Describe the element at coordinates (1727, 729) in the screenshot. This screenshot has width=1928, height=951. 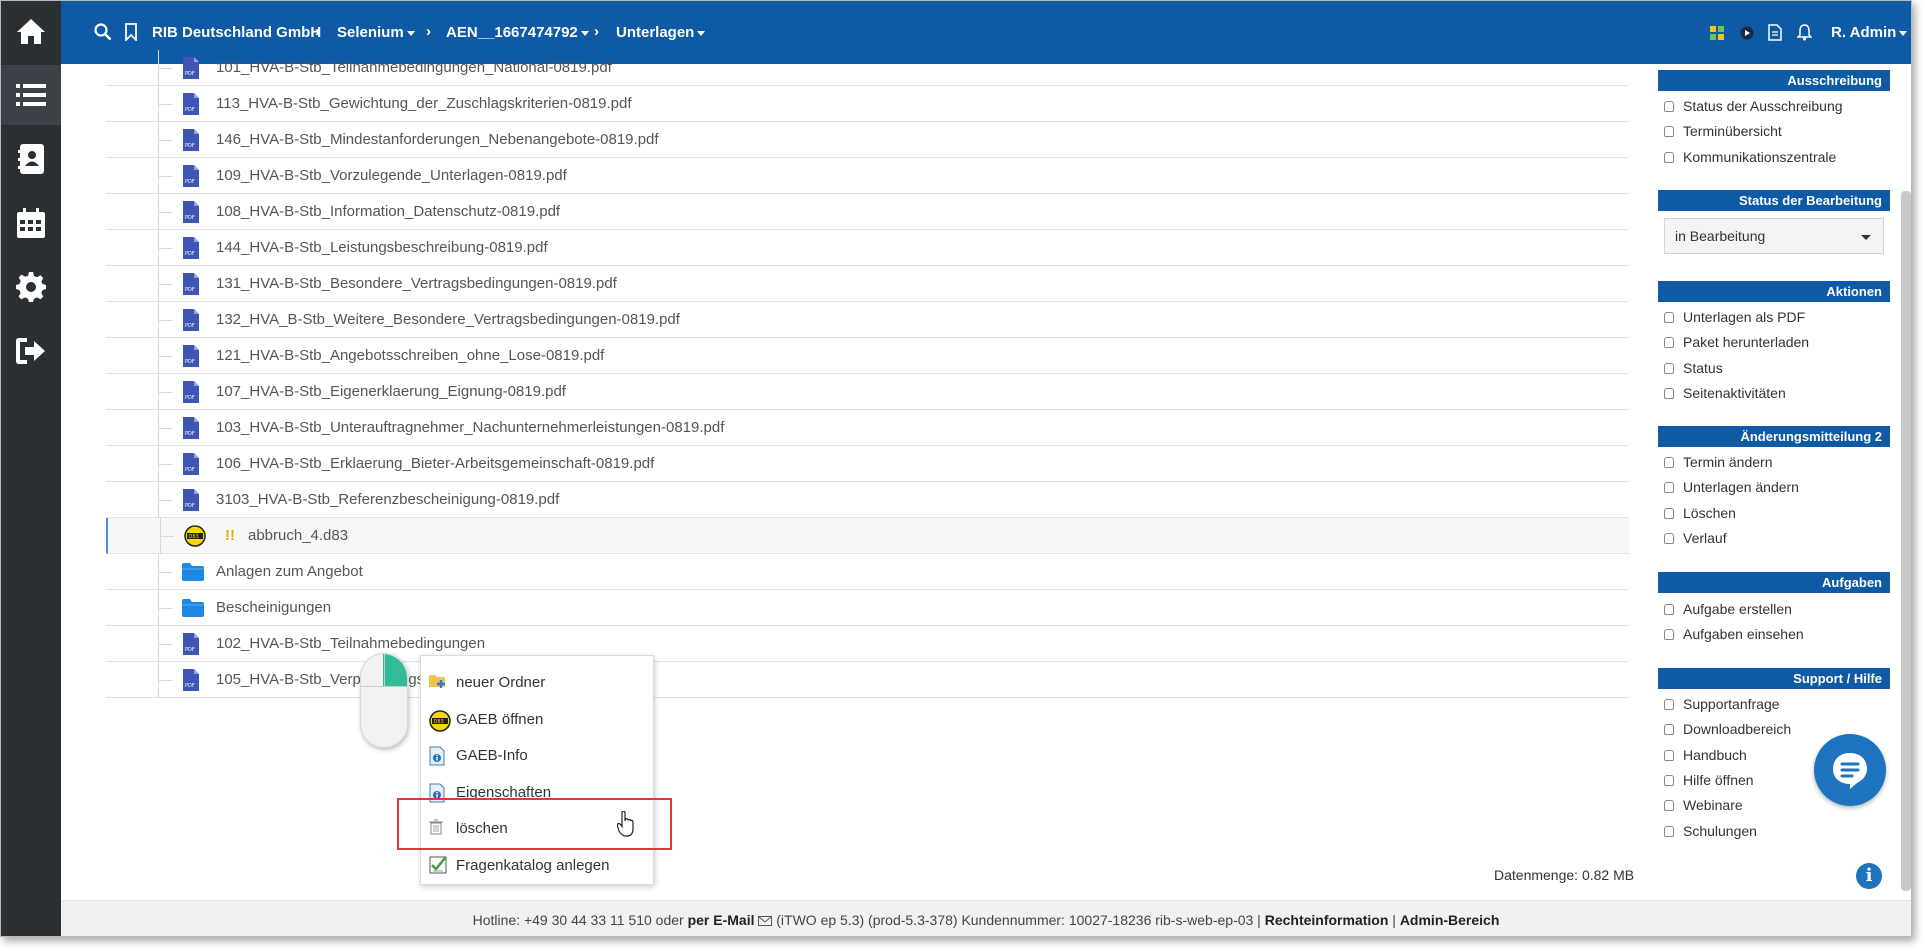
I see `sidebar-link: Downloadbereich` at that location.